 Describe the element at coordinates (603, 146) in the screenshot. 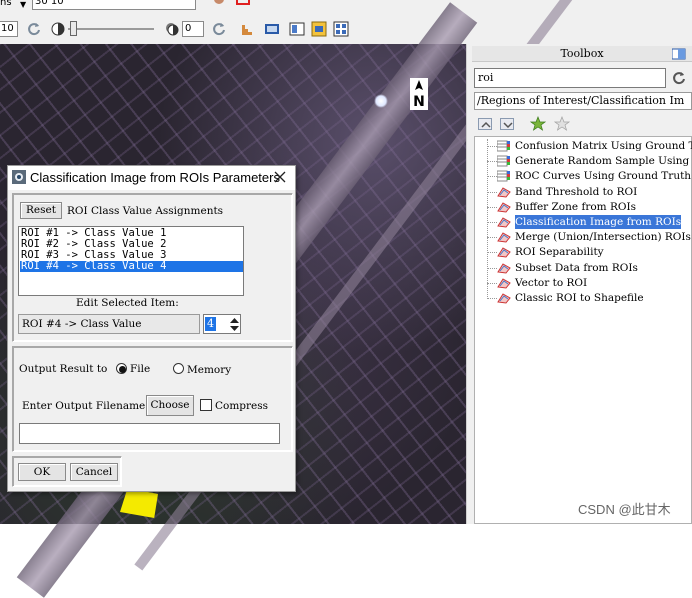

I see `toolbox-item: Confusion Matrix Using Ground T` at that location.